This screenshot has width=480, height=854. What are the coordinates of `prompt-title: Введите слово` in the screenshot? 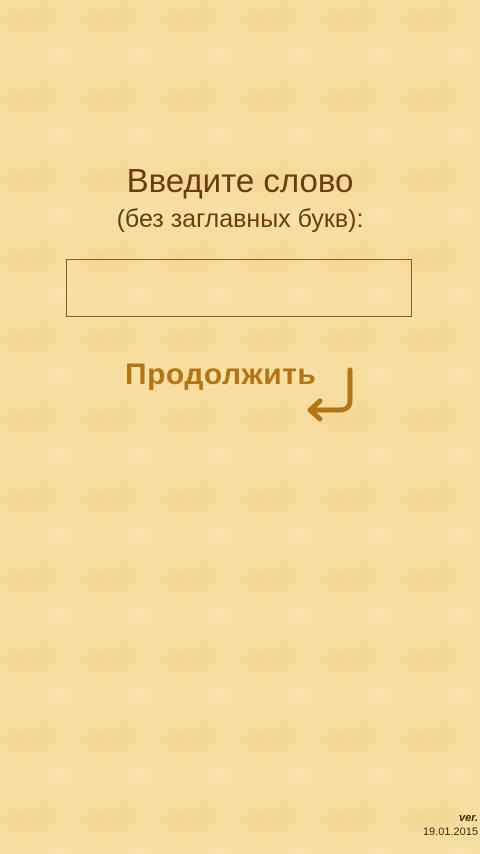 It's located at (240, 180).